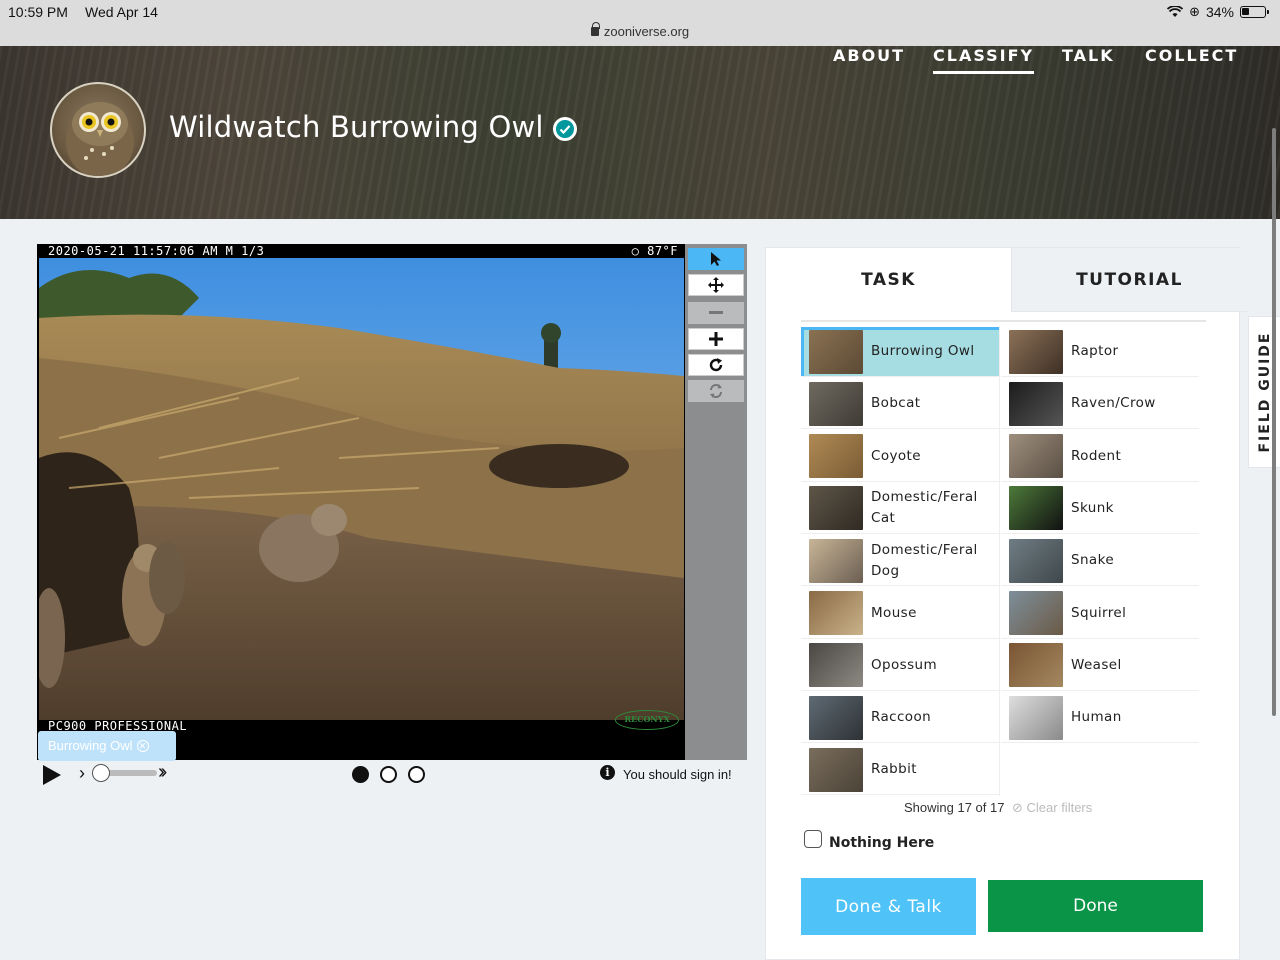  Describe the element at coordinates (900, 770) in the screenshot. I see `choice-rabbit: Rabbit` at that location.